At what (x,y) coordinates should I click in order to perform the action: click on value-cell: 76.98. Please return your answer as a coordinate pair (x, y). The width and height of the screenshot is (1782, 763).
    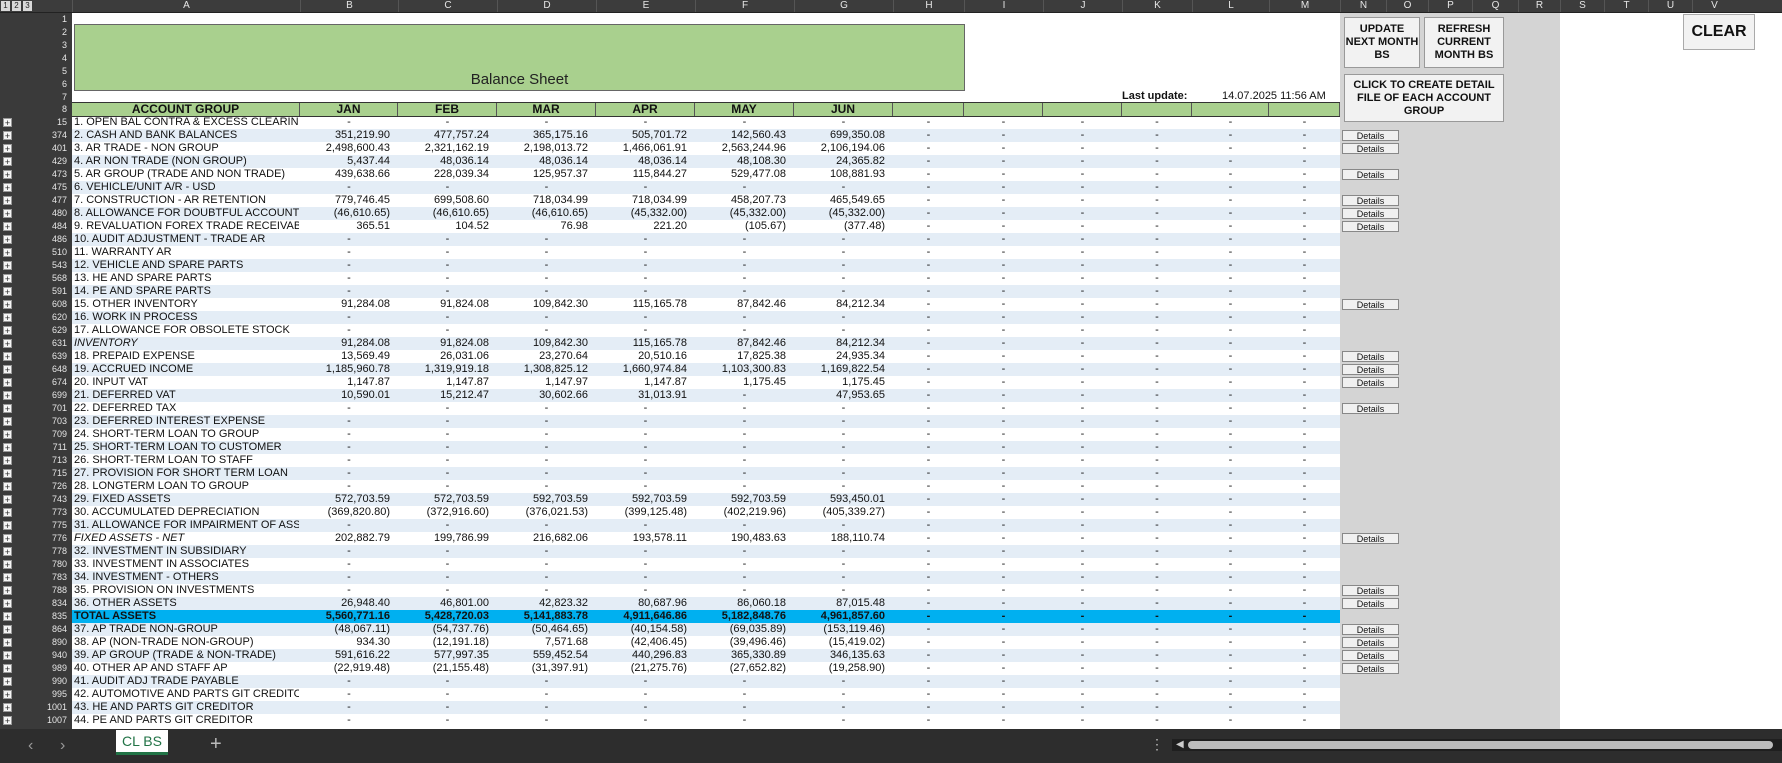
    Looking at the image, I should click on (546, 226).